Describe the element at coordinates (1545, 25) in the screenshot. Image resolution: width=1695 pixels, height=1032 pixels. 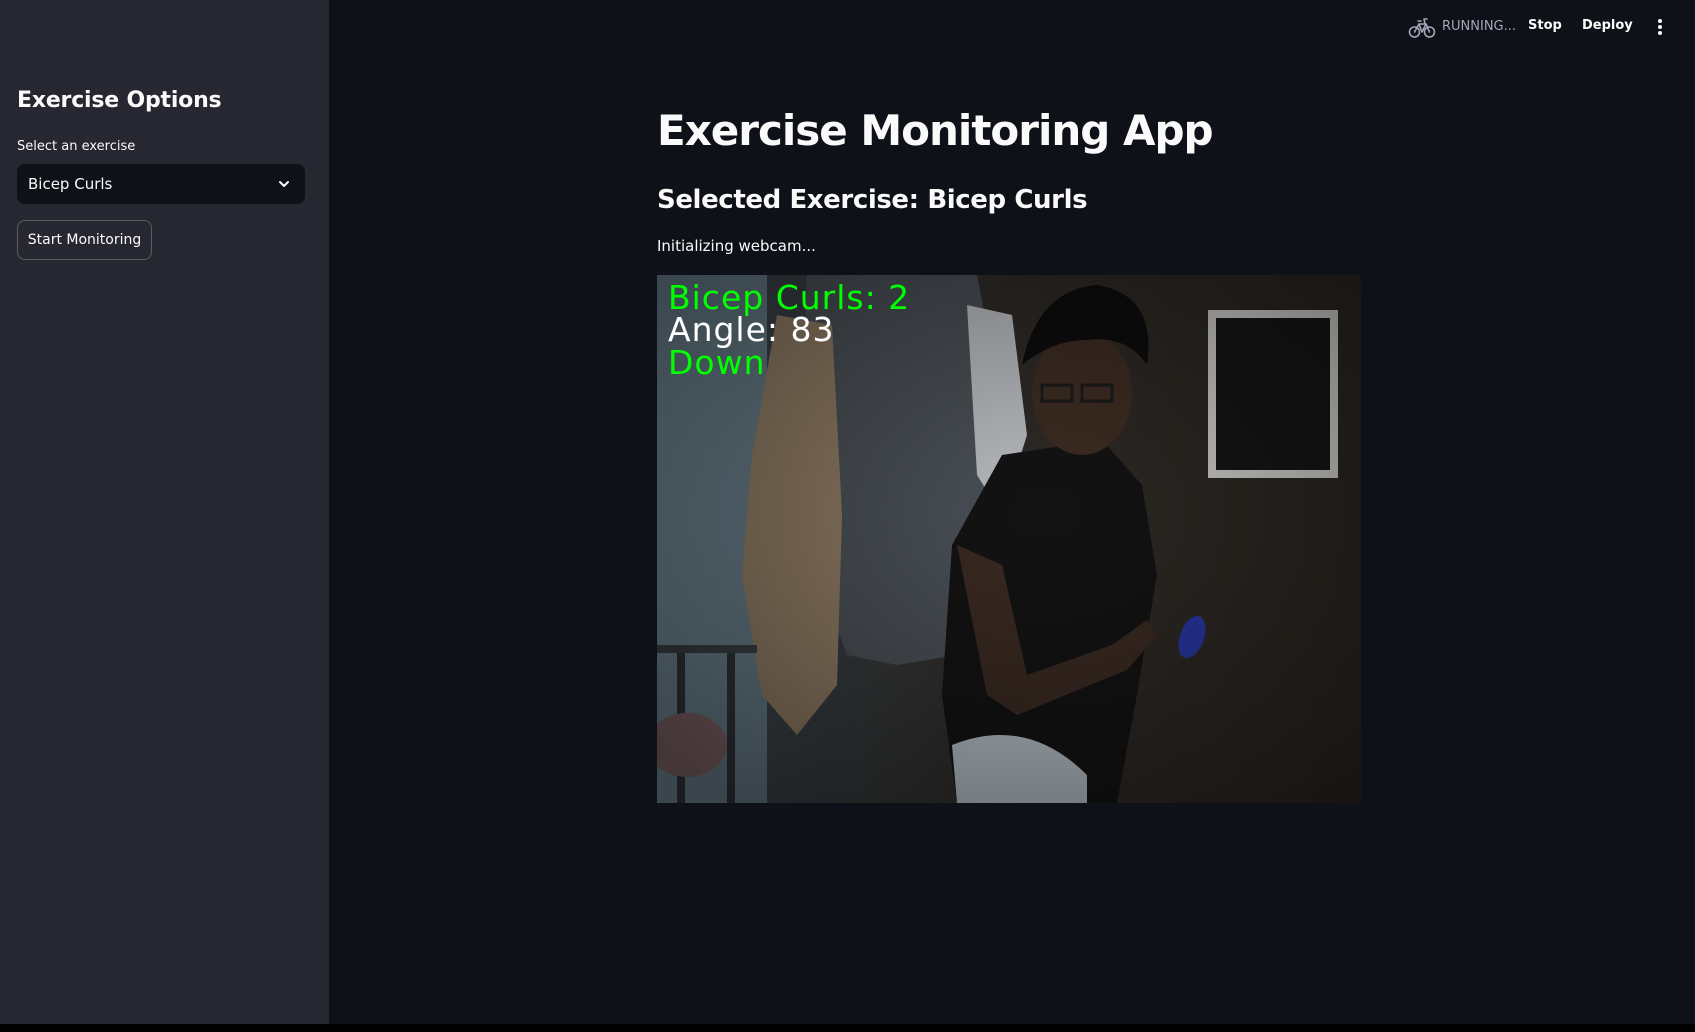
I see `stop-button: Stop` at that location.